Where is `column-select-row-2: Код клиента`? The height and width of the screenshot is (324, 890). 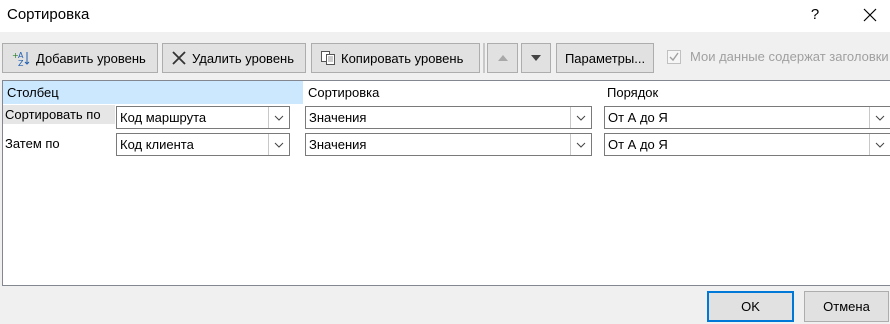 column-select-row-2: Код клиента is located at coordinates (203, 144).